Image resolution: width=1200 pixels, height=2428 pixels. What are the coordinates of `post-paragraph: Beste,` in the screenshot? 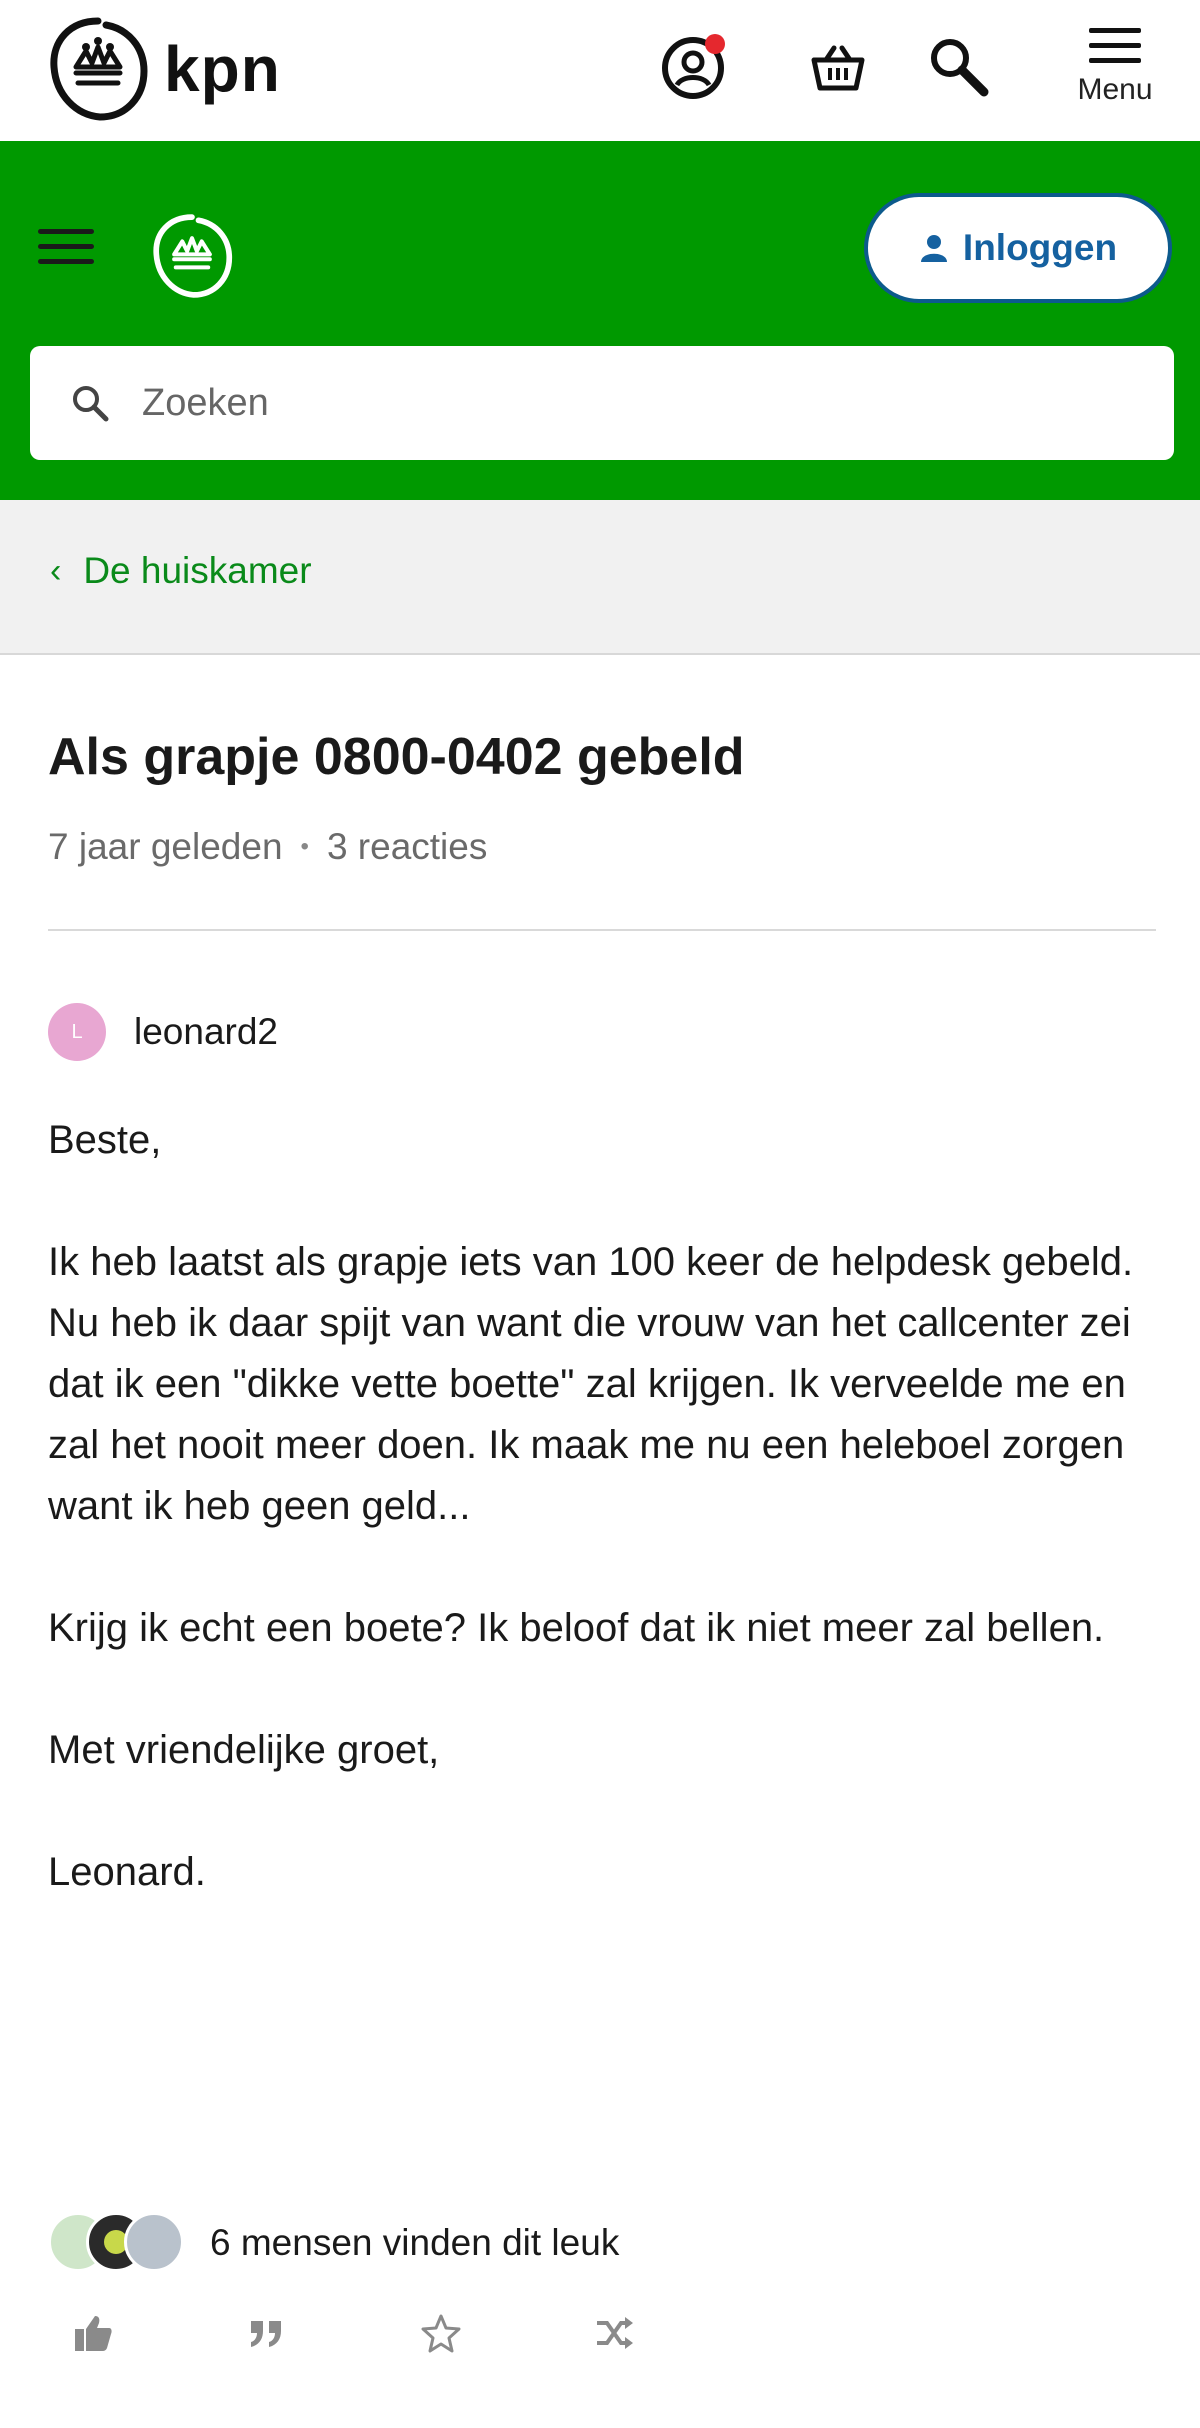 It's located at (105, 1140).